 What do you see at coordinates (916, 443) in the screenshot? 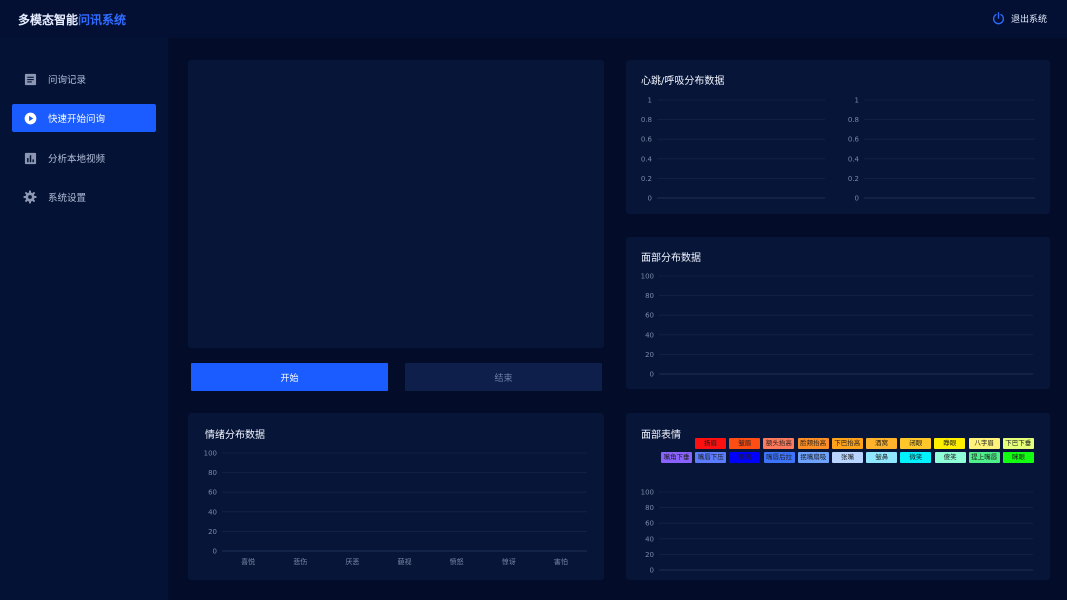
I see `legend-item: 闭眼` at bounding box center [916, 443].